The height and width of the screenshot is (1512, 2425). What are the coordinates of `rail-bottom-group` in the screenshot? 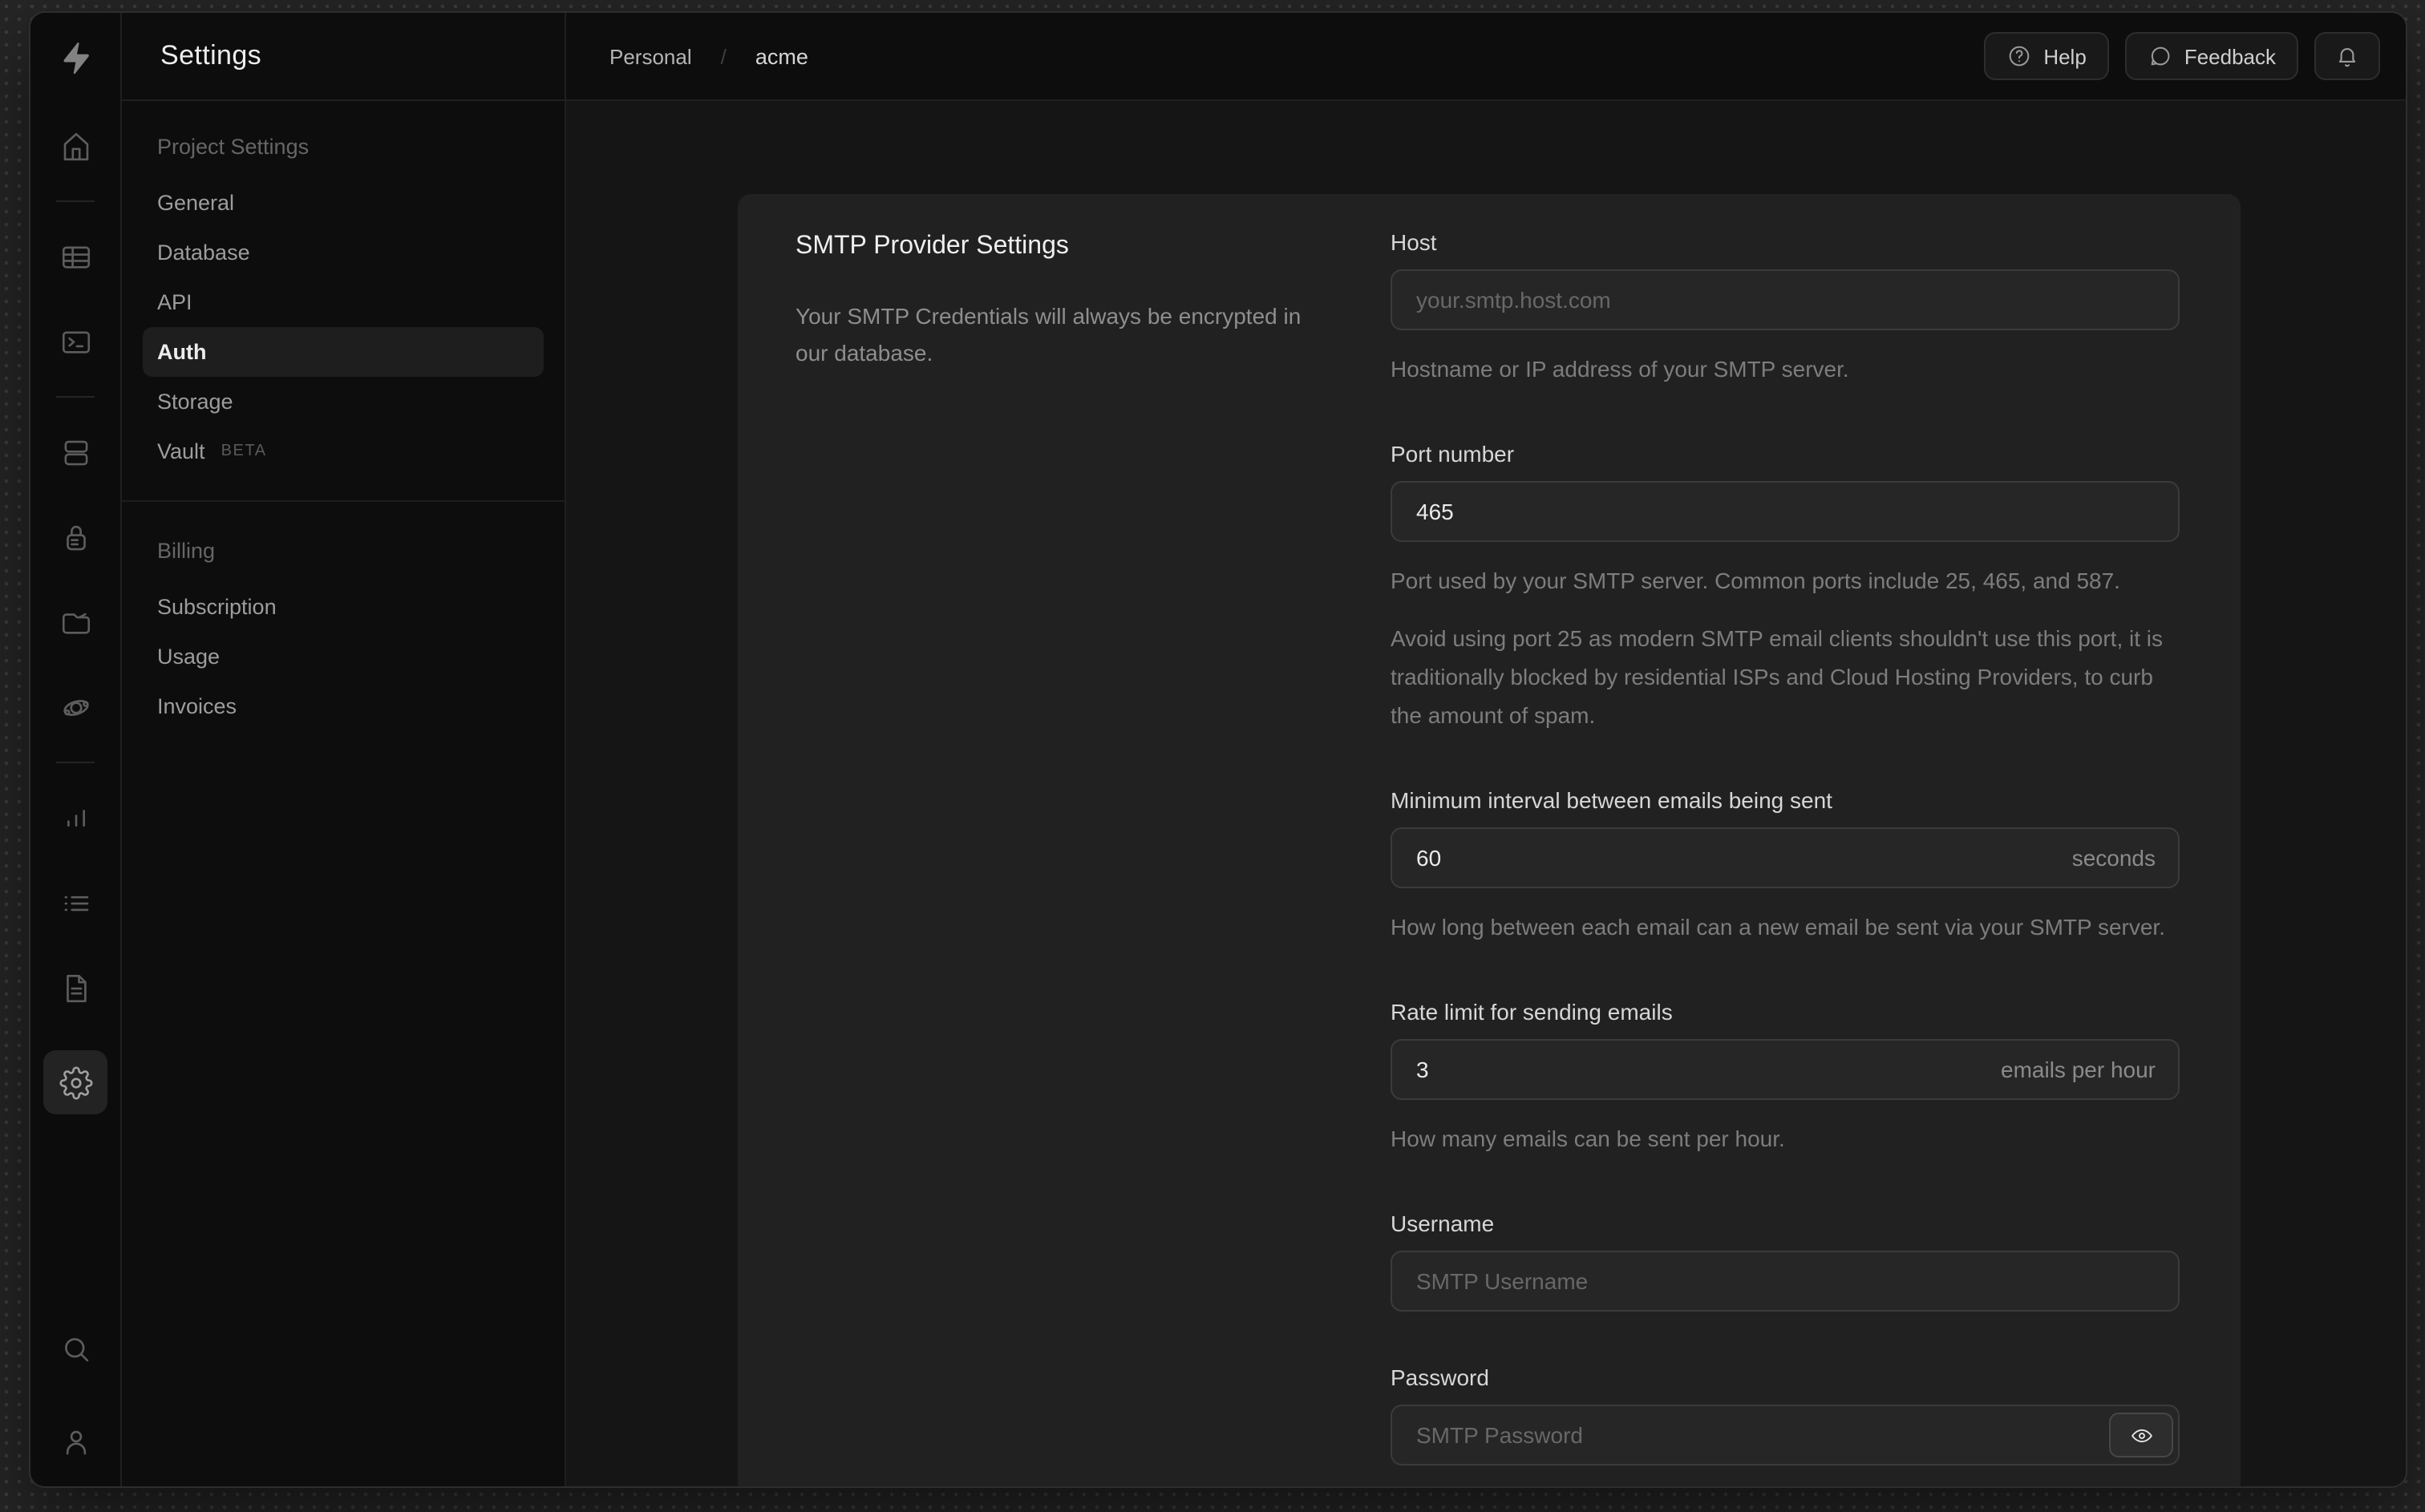 It's located at (75, 1406).